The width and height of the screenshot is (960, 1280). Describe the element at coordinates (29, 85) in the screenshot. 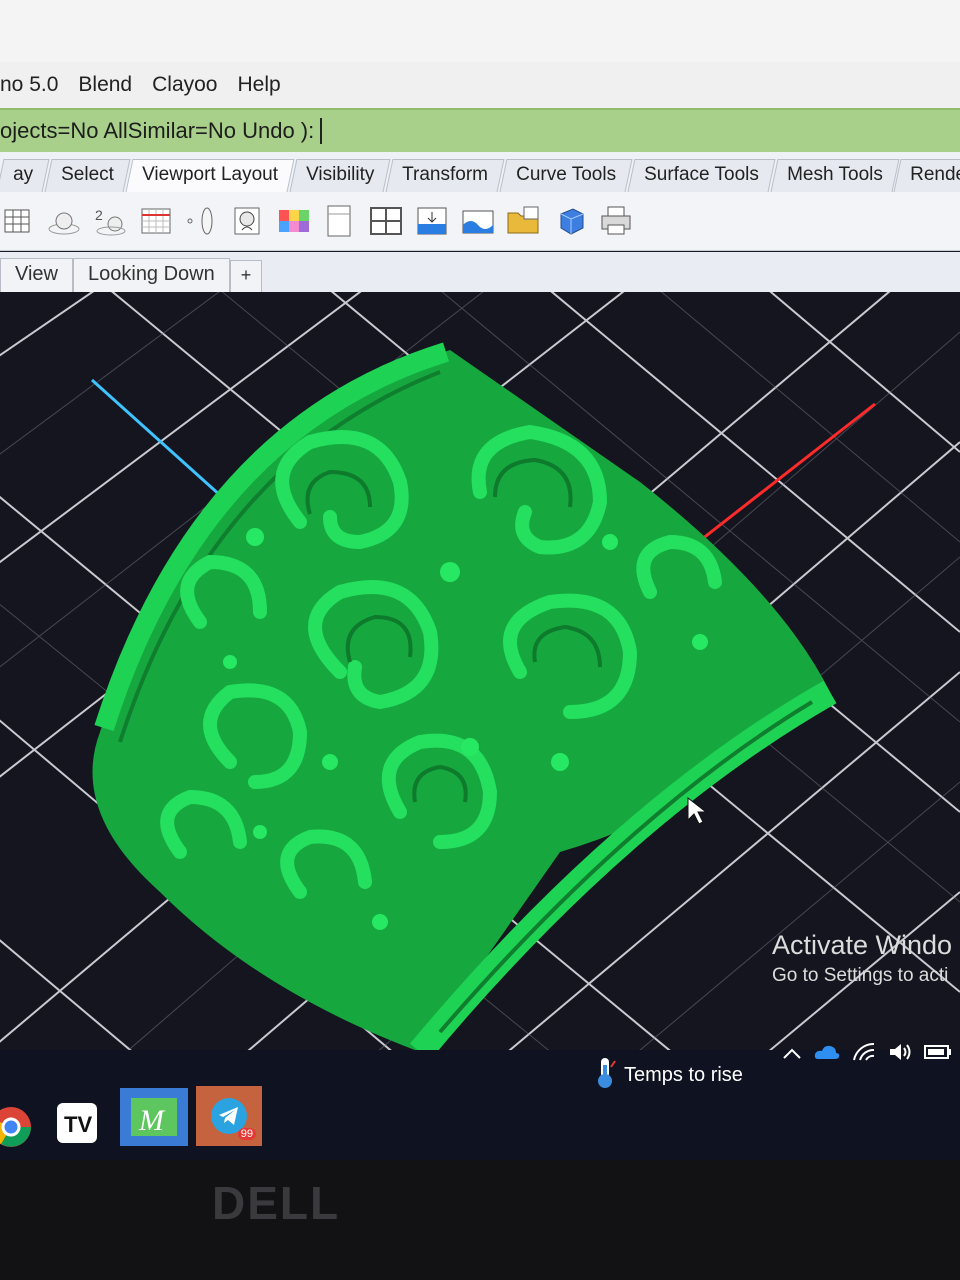

I see `menu-item-app: no 5.0` at that location.